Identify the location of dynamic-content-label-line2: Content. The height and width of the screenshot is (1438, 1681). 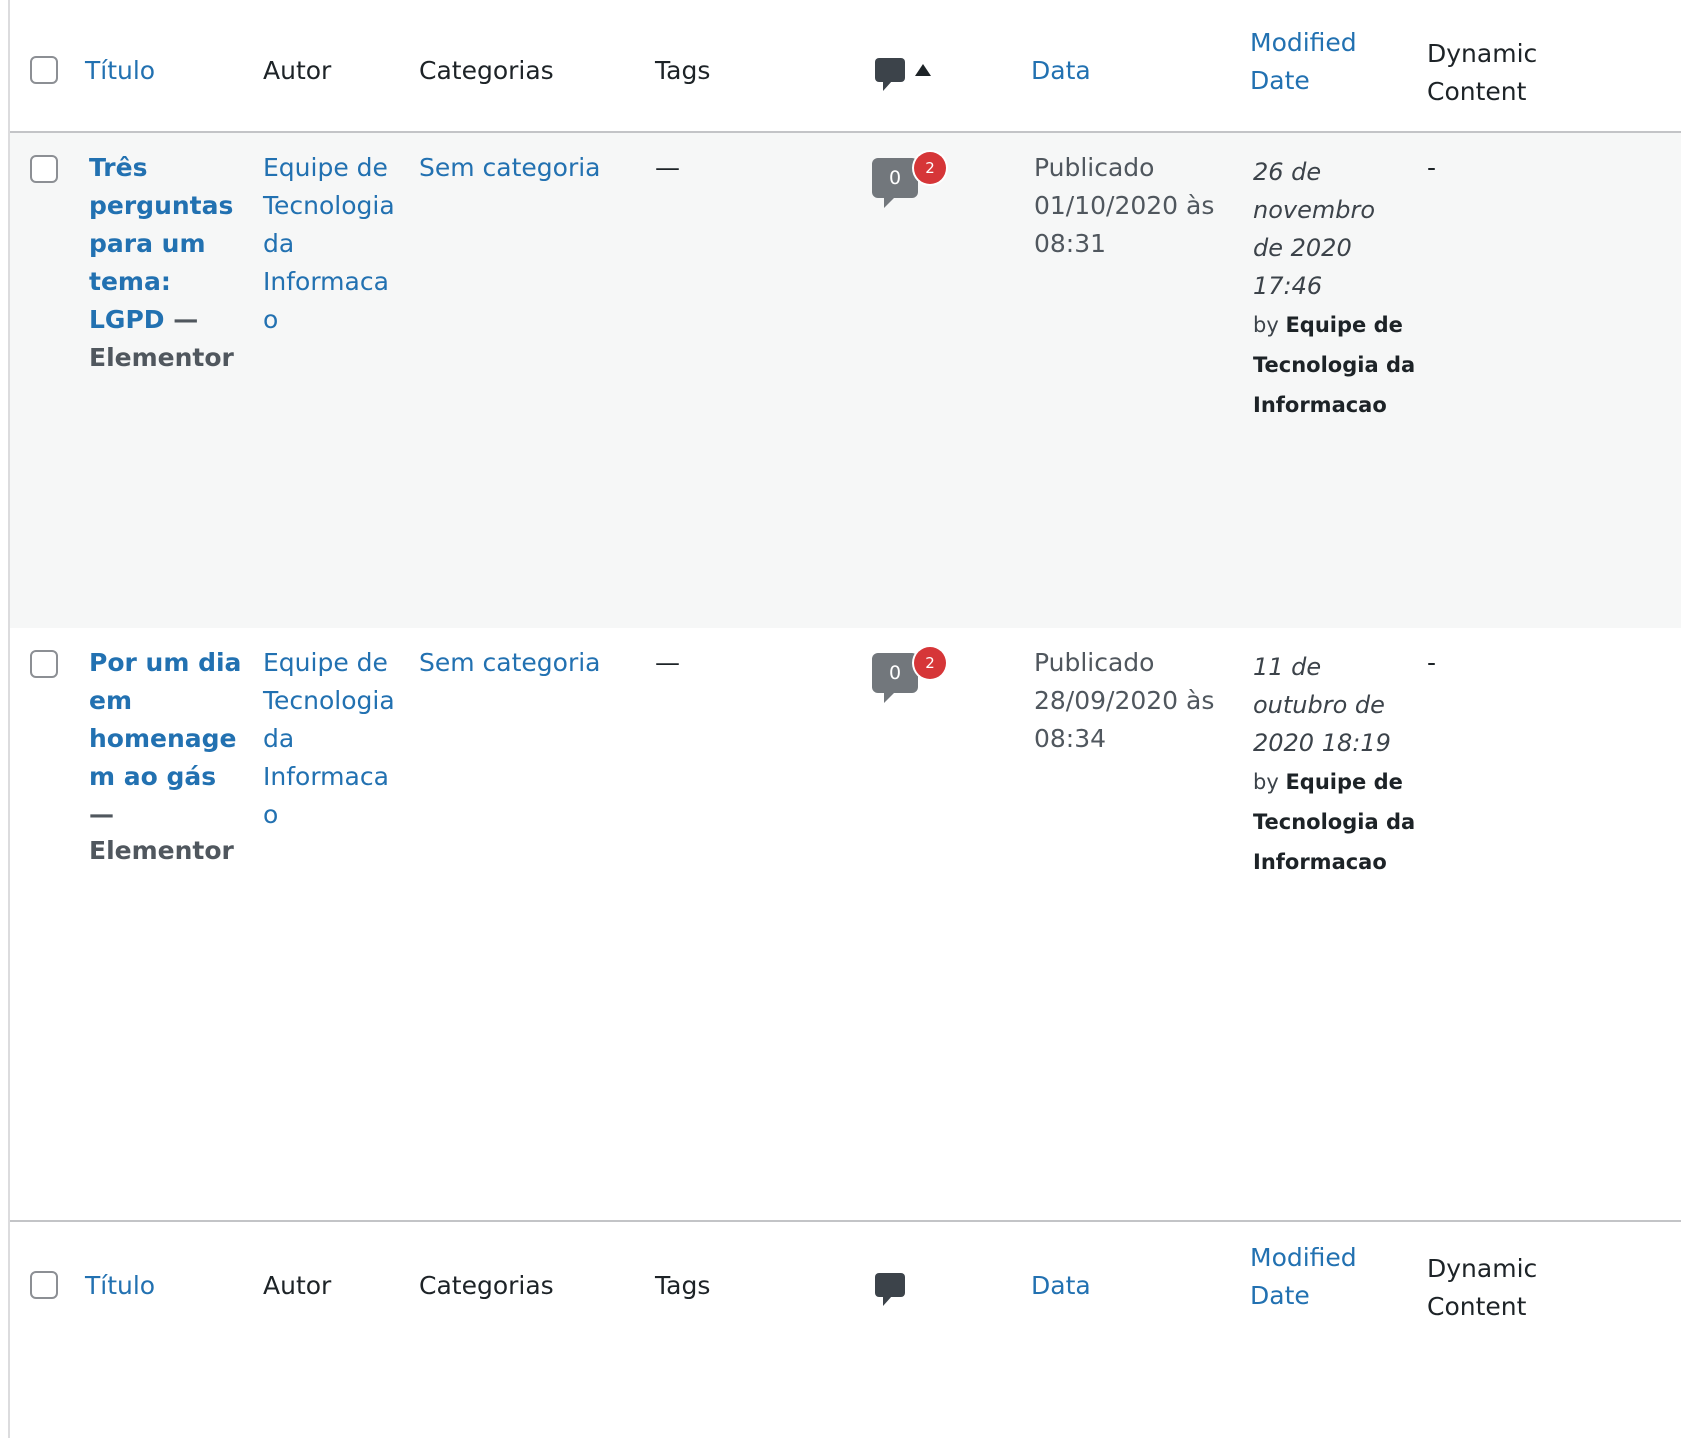
(1477, 91).